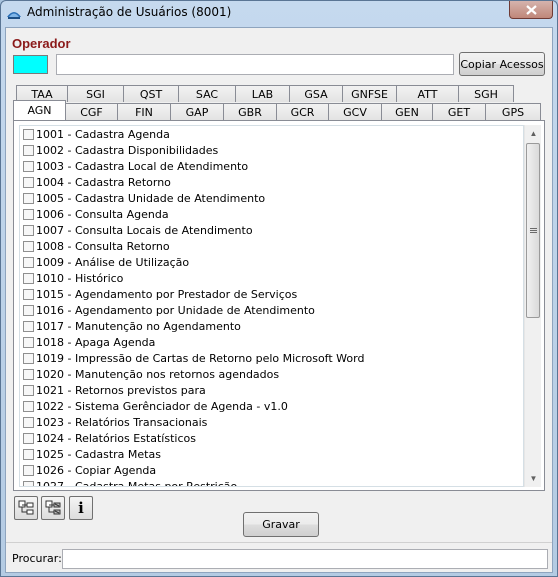 Image resolution: width=558 pixels, height=577 pixels. I want to click on operator-input, so click(255, 64).